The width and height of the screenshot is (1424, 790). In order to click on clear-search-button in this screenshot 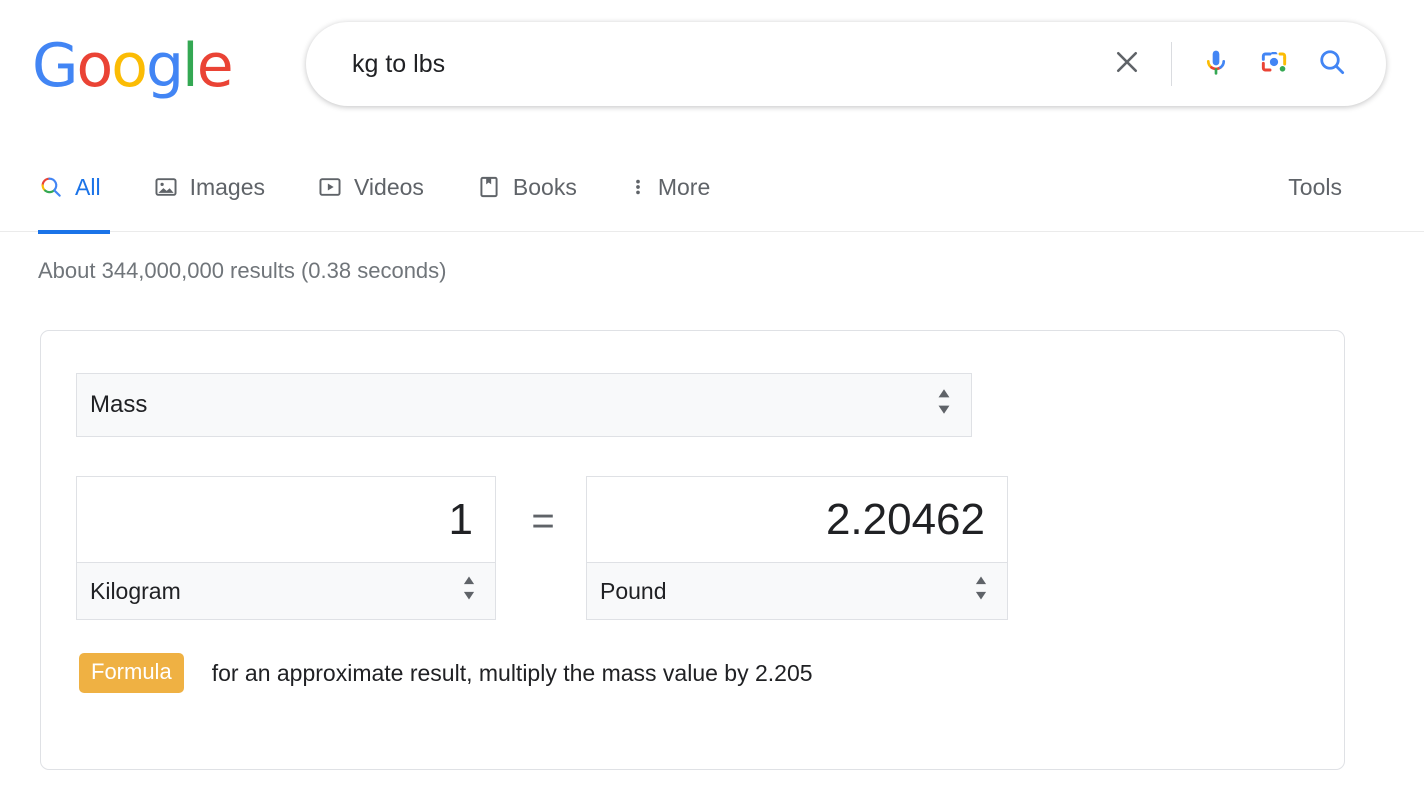, I will do `click(1127, 64)`.